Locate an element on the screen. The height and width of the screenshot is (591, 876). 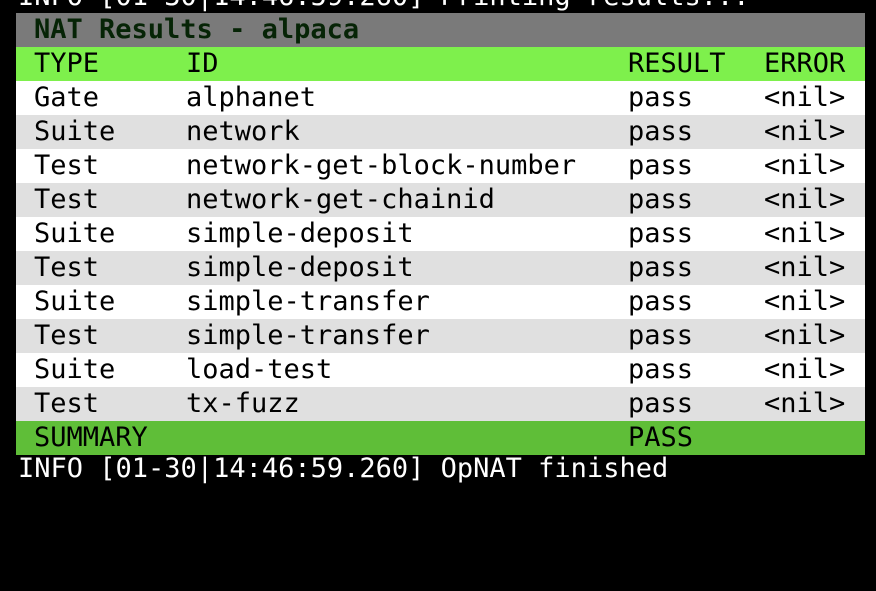
table-row: Test network-get-chainid pass <nil> is located at coordinates (440, 200).